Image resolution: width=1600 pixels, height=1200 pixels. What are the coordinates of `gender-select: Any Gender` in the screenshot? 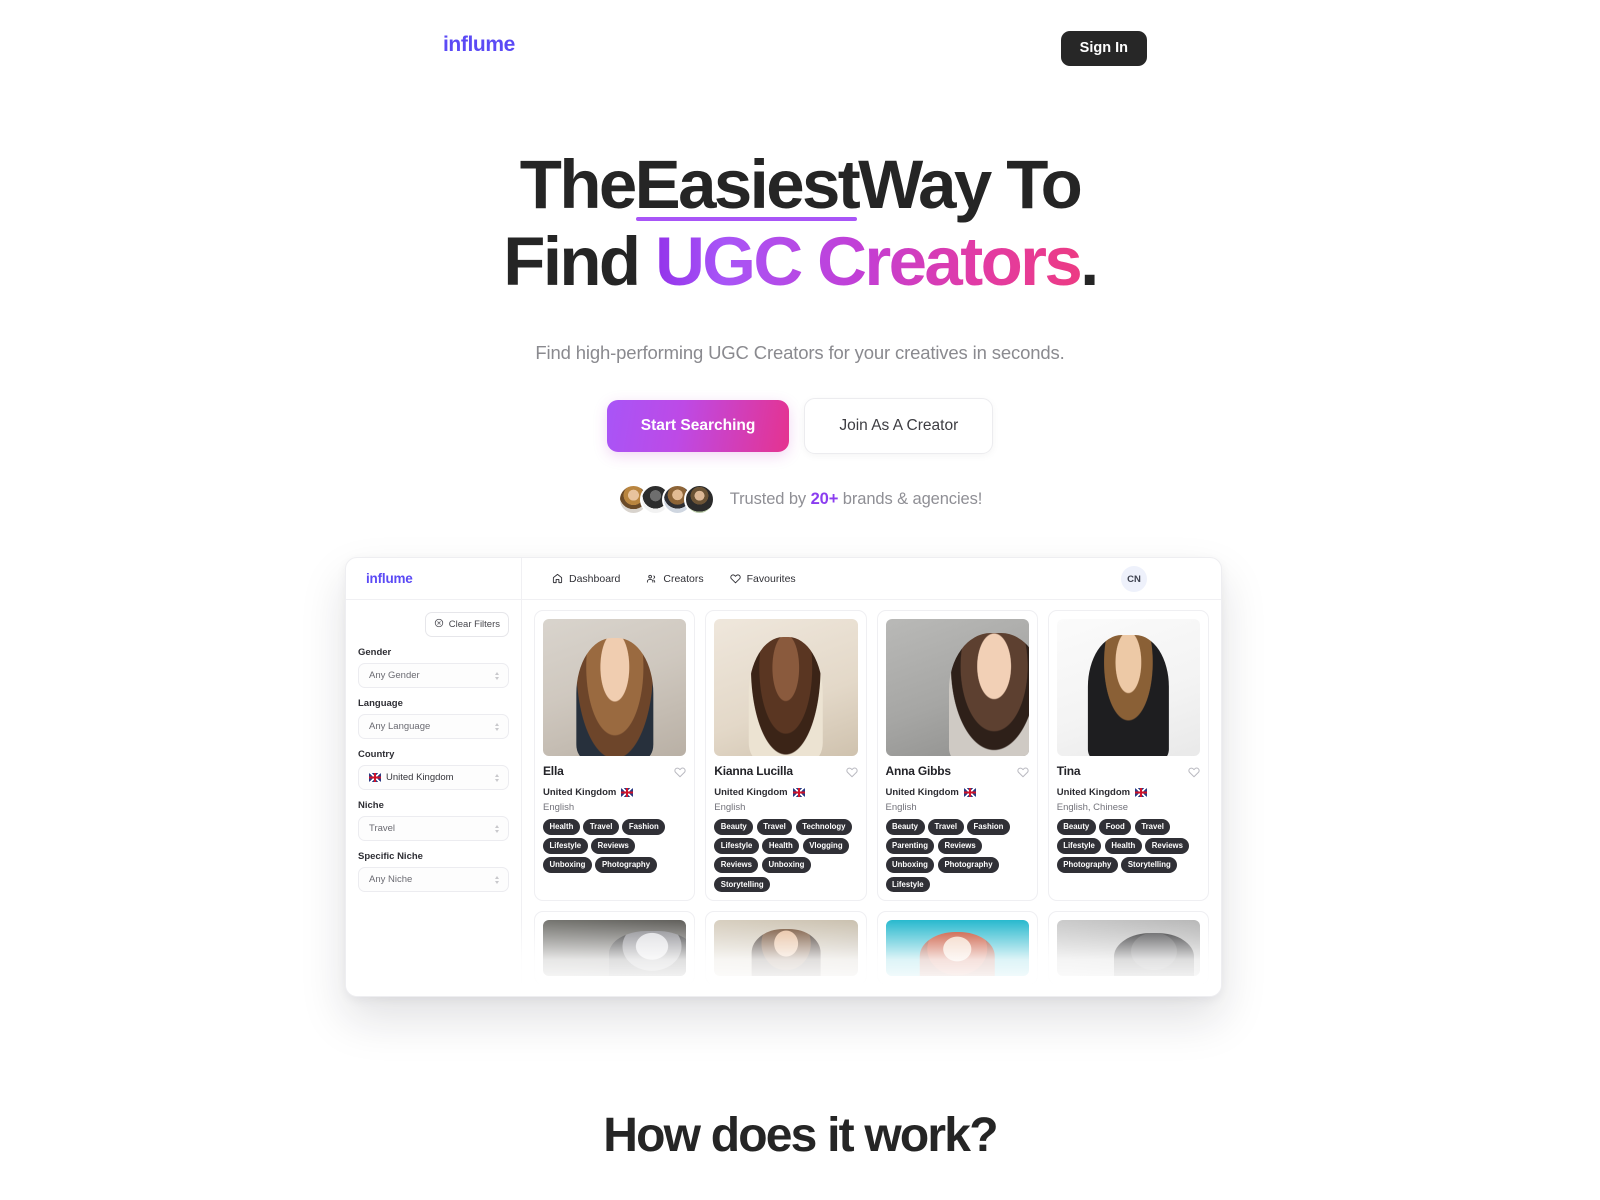 It's located at (433, 675).